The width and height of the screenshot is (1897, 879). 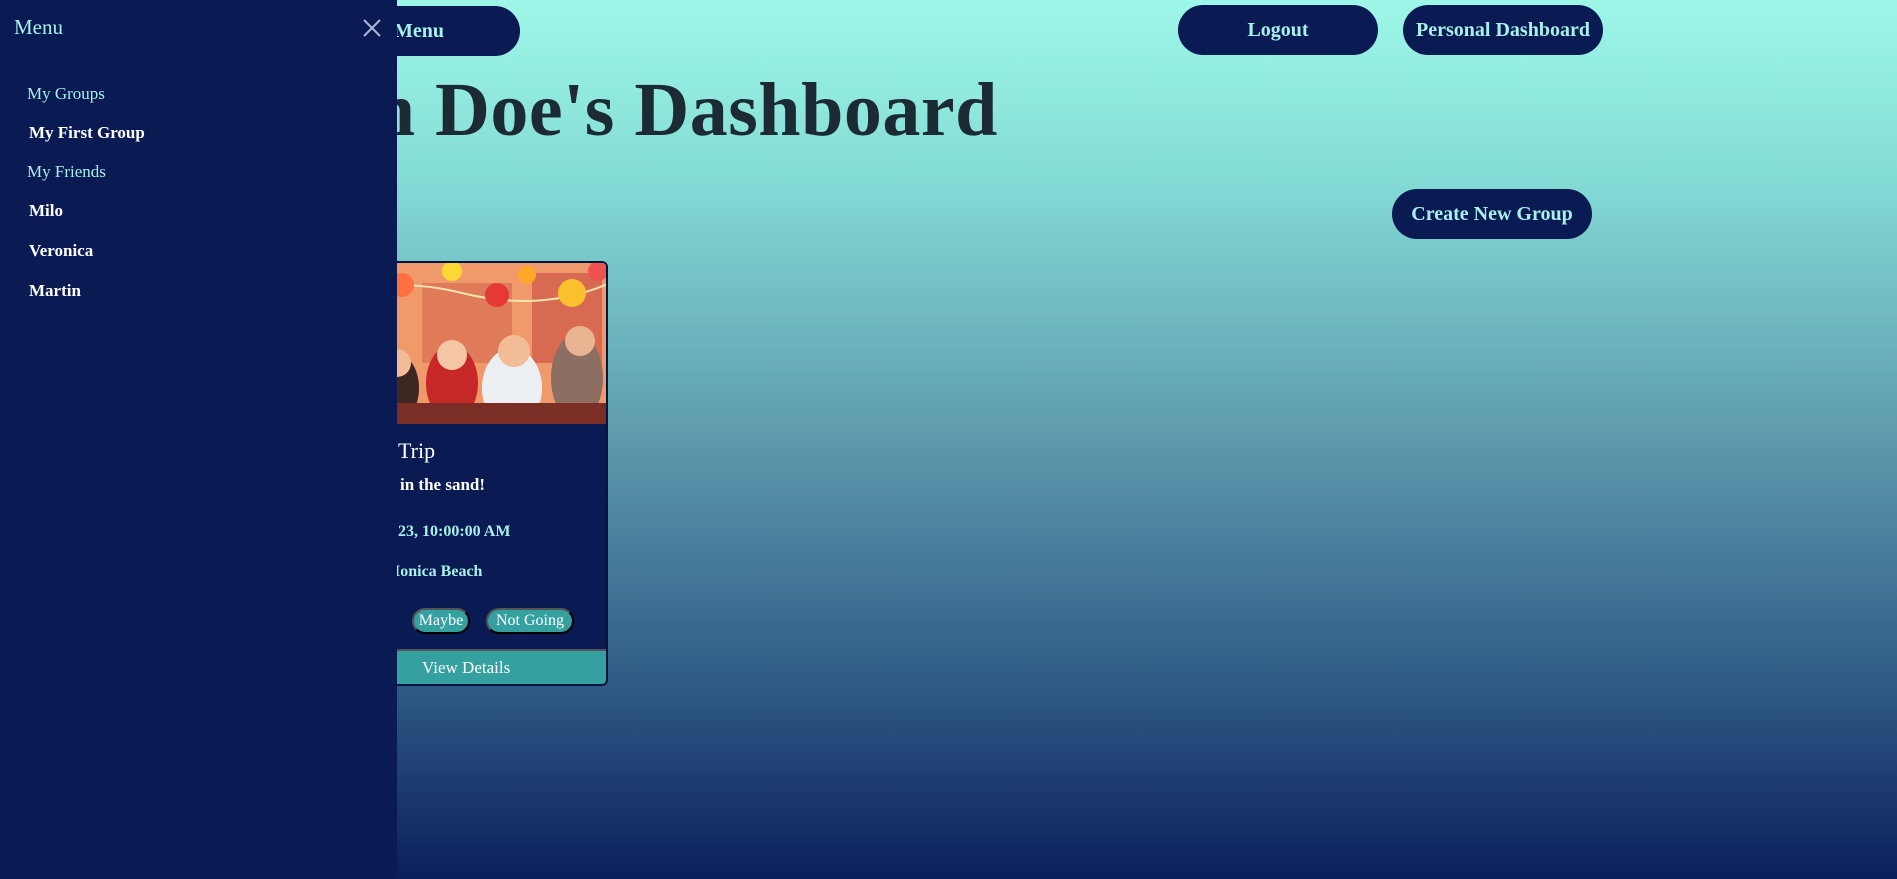 What do you see at coordinates (46, 211) in the screenshot?
I see `sidebar-item-milo: Milo` at bounding box center [46, 211].